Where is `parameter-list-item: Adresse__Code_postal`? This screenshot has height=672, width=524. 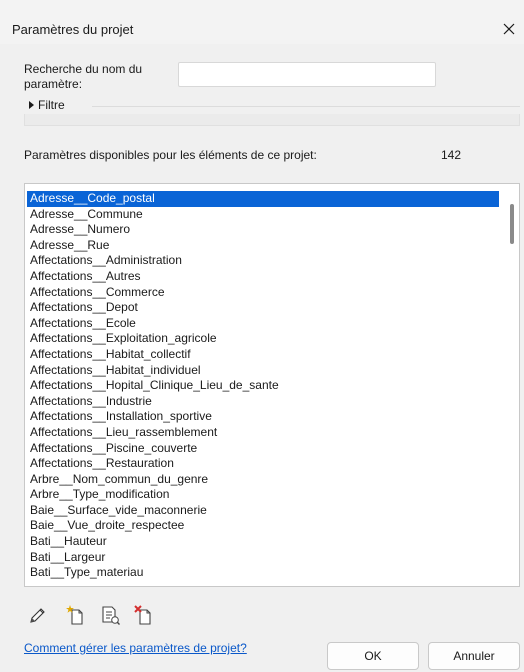
parameter-list-item: Adresse__Code_postal is located at coordinates (263, 199).